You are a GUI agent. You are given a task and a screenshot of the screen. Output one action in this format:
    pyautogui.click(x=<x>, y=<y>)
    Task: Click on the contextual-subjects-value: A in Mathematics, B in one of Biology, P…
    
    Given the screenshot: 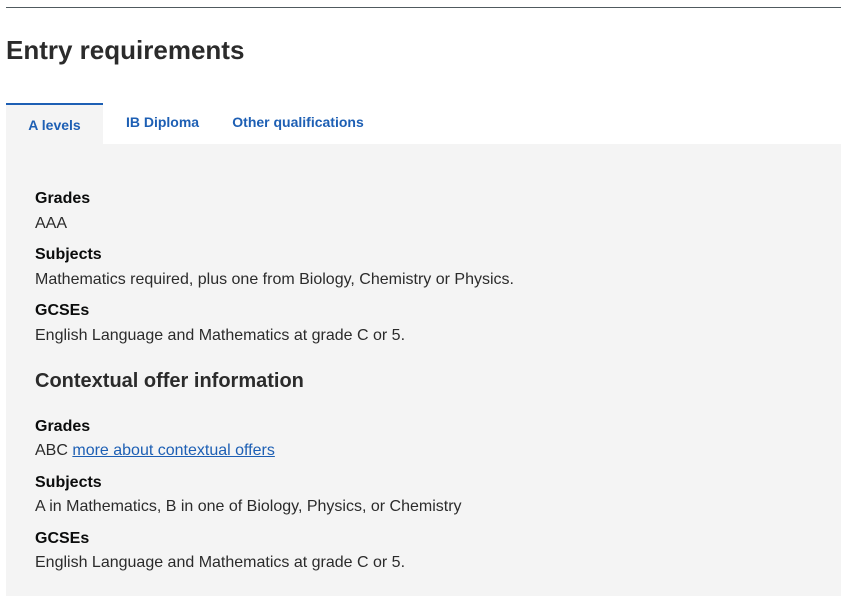 What is the action you would take?
    pyautogui.click(x=248, y=506)
    